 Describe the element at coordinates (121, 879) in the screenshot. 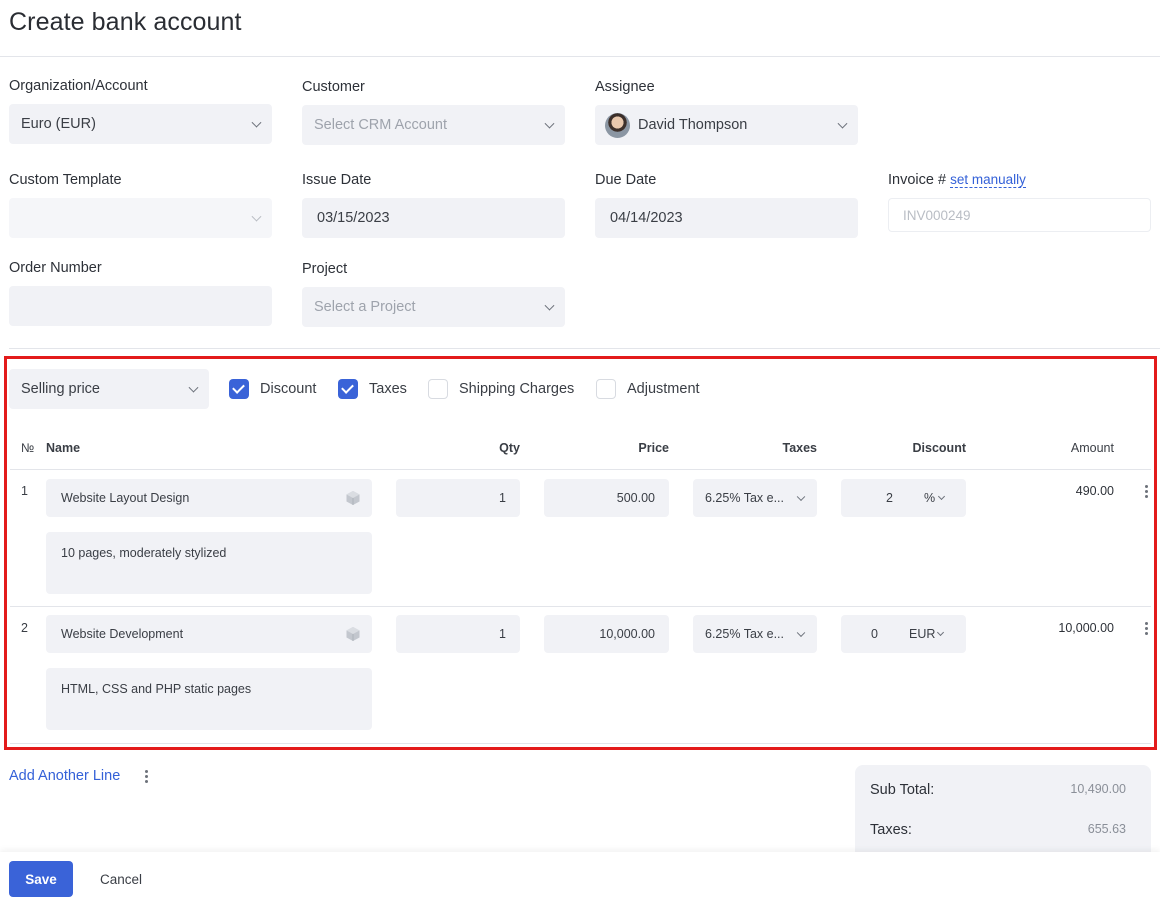

I see `cancel-button: Cancel` at that location.